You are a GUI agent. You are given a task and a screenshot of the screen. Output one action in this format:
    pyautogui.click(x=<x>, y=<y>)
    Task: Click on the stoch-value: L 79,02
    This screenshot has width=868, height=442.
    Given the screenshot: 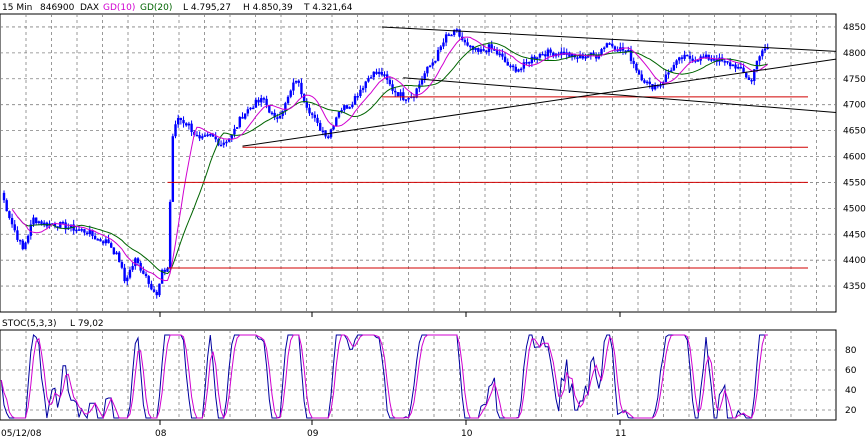 What is the action you would take?
    pyautogui.click(x=87, y=324)
    